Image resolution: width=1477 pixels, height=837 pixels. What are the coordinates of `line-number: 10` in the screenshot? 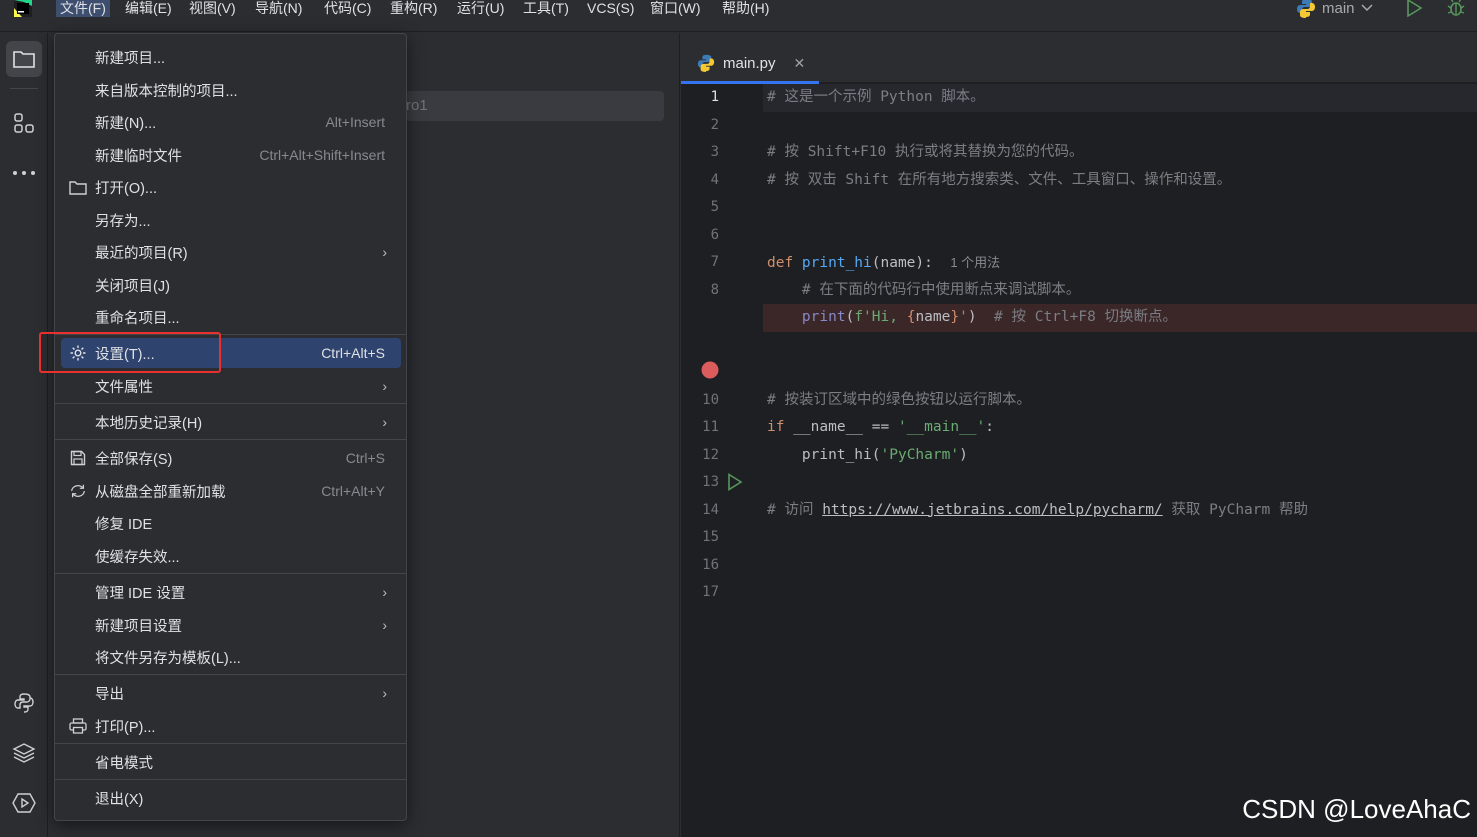 It's located at (710, 399).